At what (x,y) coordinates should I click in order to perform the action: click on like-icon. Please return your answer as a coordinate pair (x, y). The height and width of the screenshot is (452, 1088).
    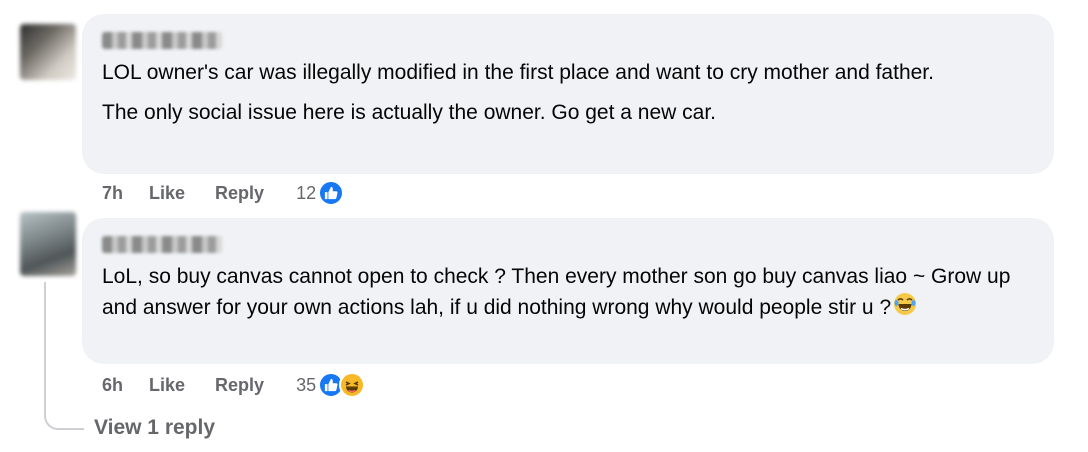
    Looking at the image, I should click on (331, 193).